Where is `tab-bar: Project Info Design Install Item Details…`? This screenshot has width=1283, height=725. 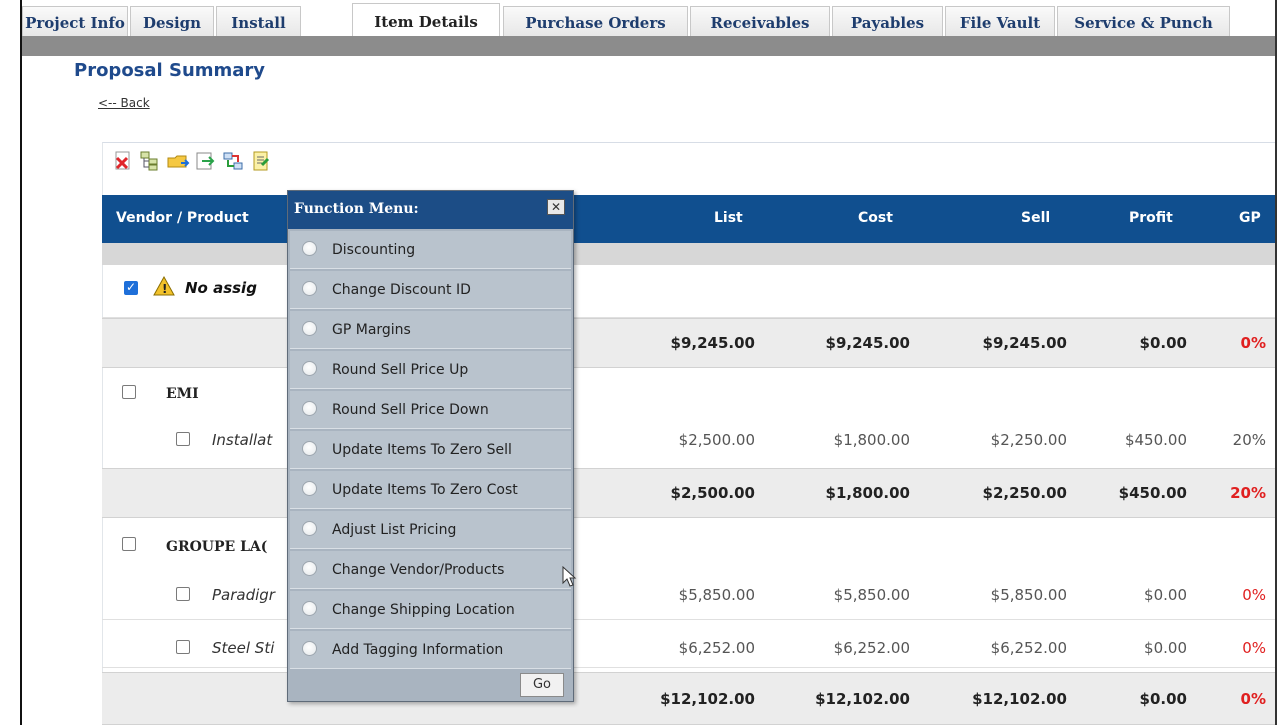
tab-bar: Project Info Design Install Item Details… is located at coordinates (648, 21).